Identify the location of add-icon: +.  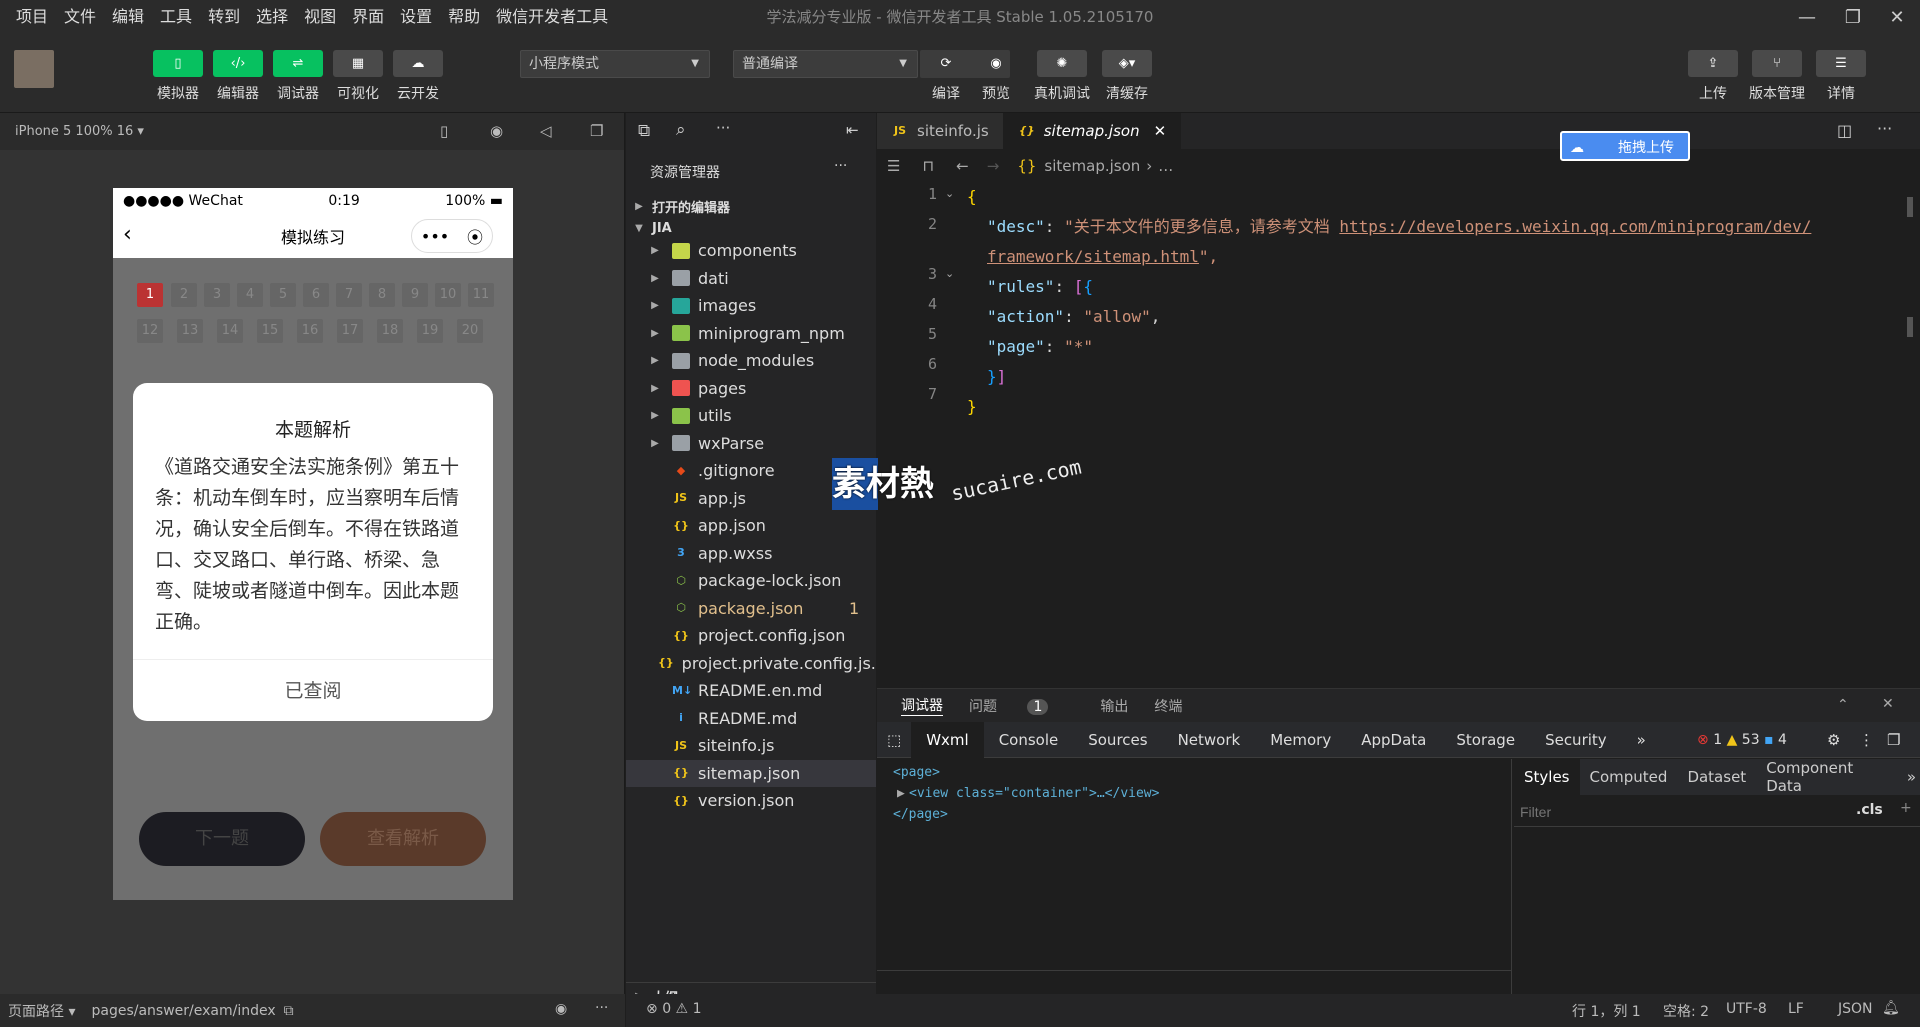
(1906, 808).